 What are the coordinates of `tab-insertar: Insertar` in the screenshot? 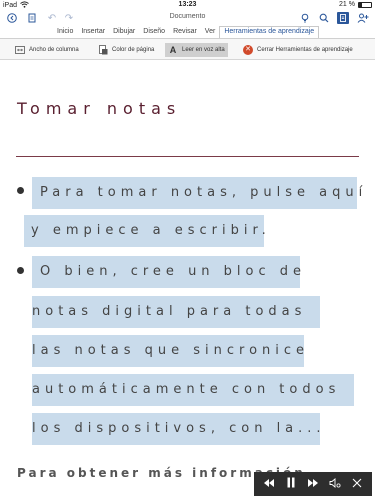 It's located at (93, 32).